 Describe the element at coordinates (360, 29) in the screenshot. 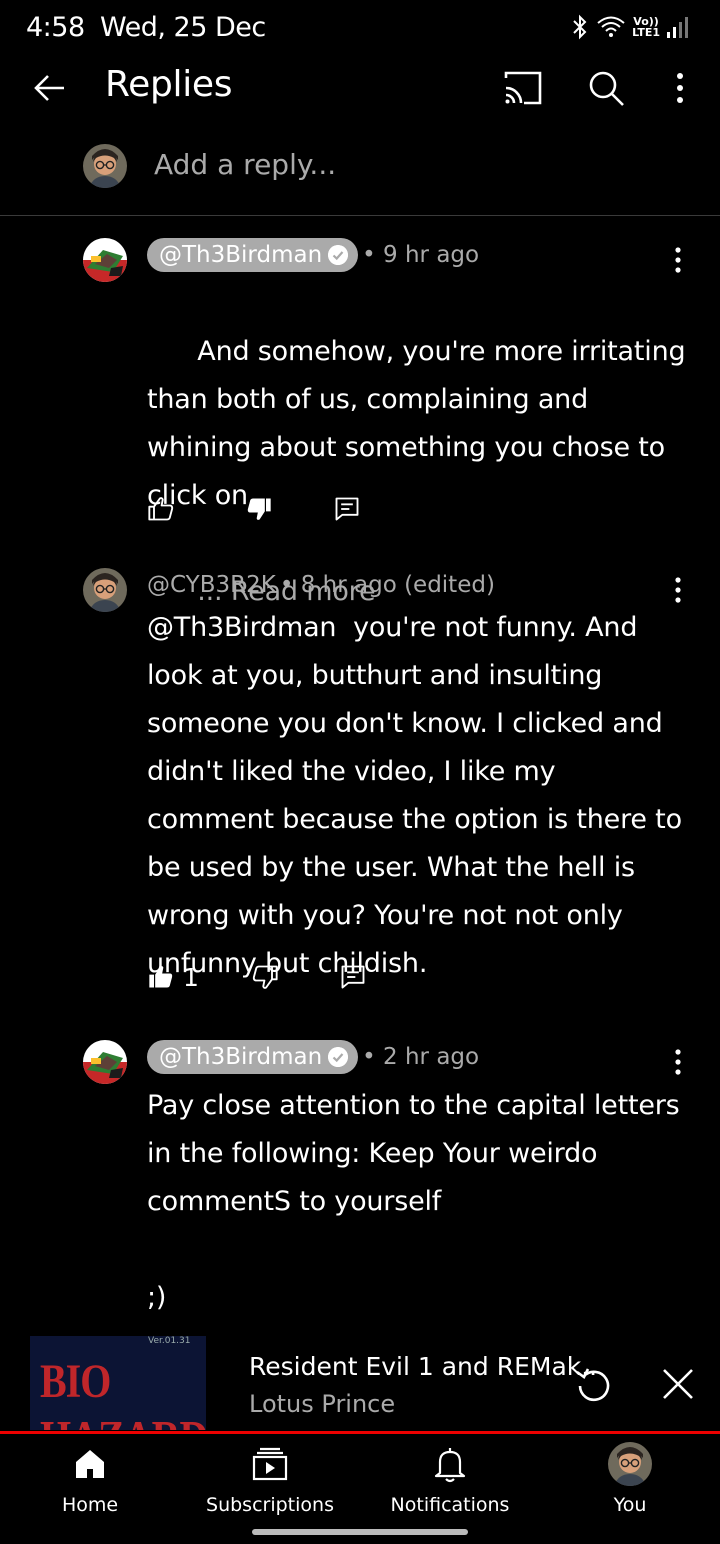

I see `status-bar: 4:58 Wed, 25 Dec Vo)) LTE1` at that location.